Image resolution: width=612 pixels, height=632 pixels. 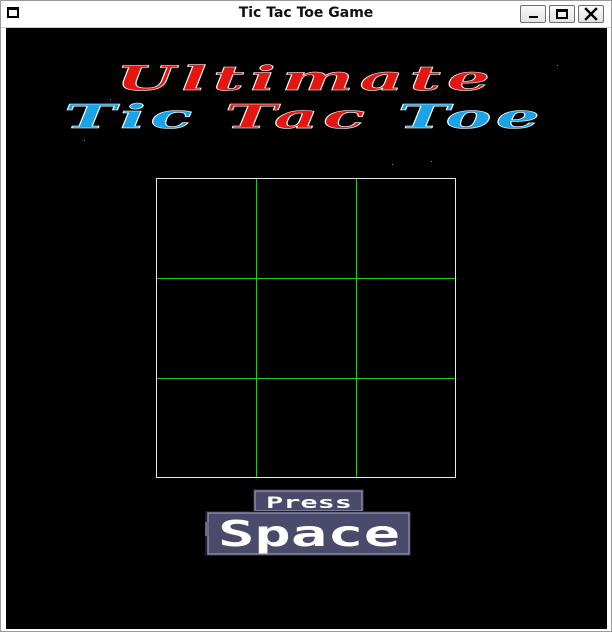 What do you see at coordinates (130, 116) in the screenshot?
I see `logo-word-1: Tic` at bounding box center [130, 116].